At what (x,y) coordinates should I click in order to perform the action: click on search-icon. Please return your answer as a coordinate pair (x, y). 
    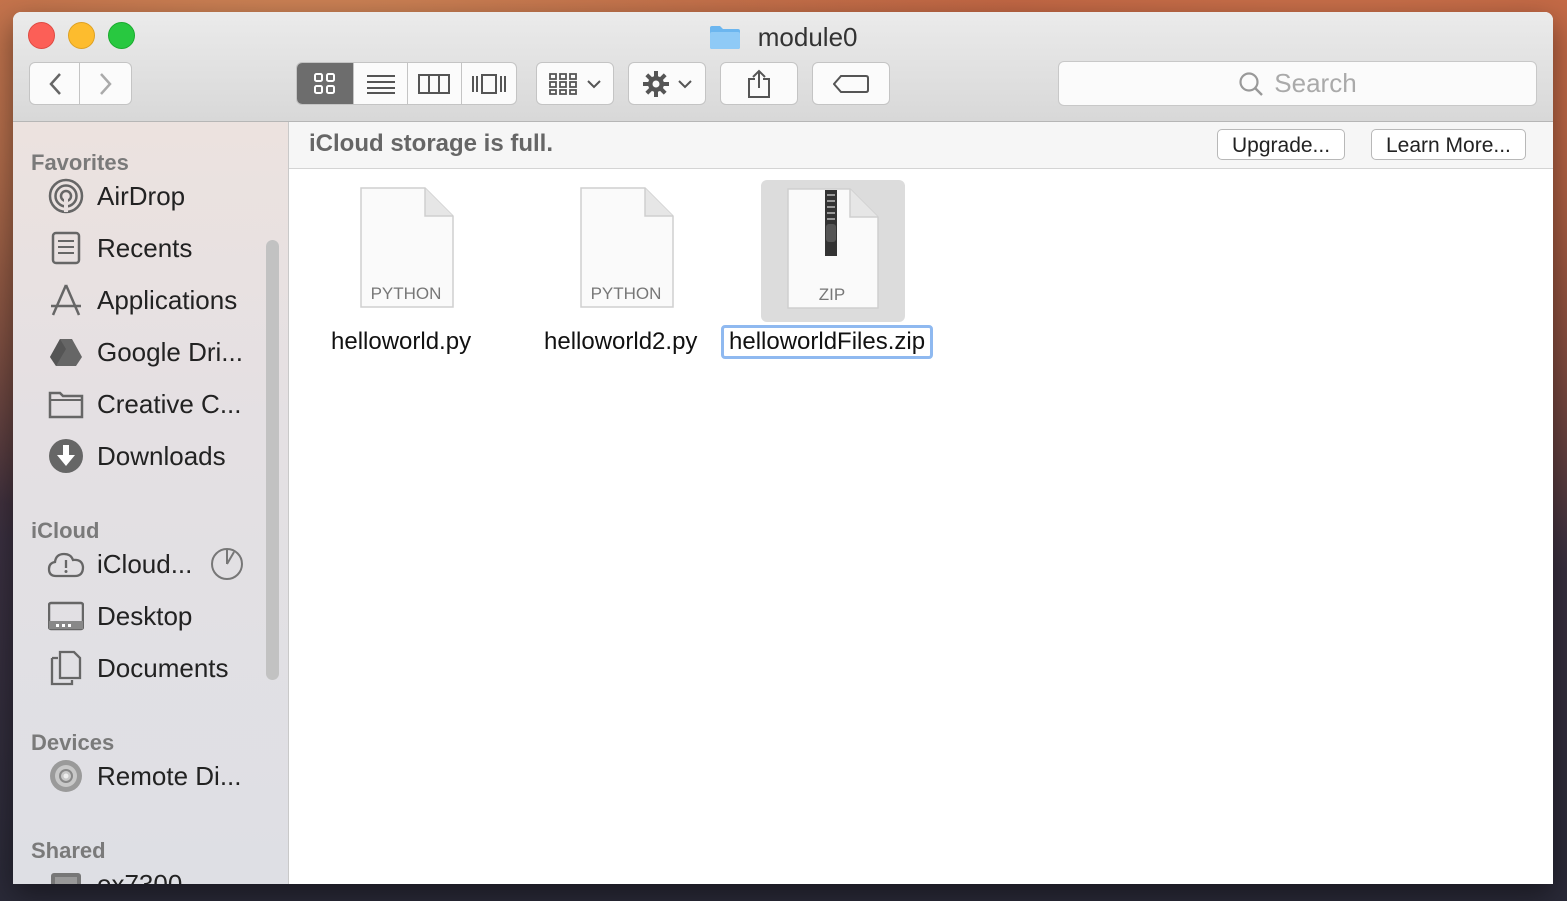
    Looking at the image, I should click on (1251, 83).